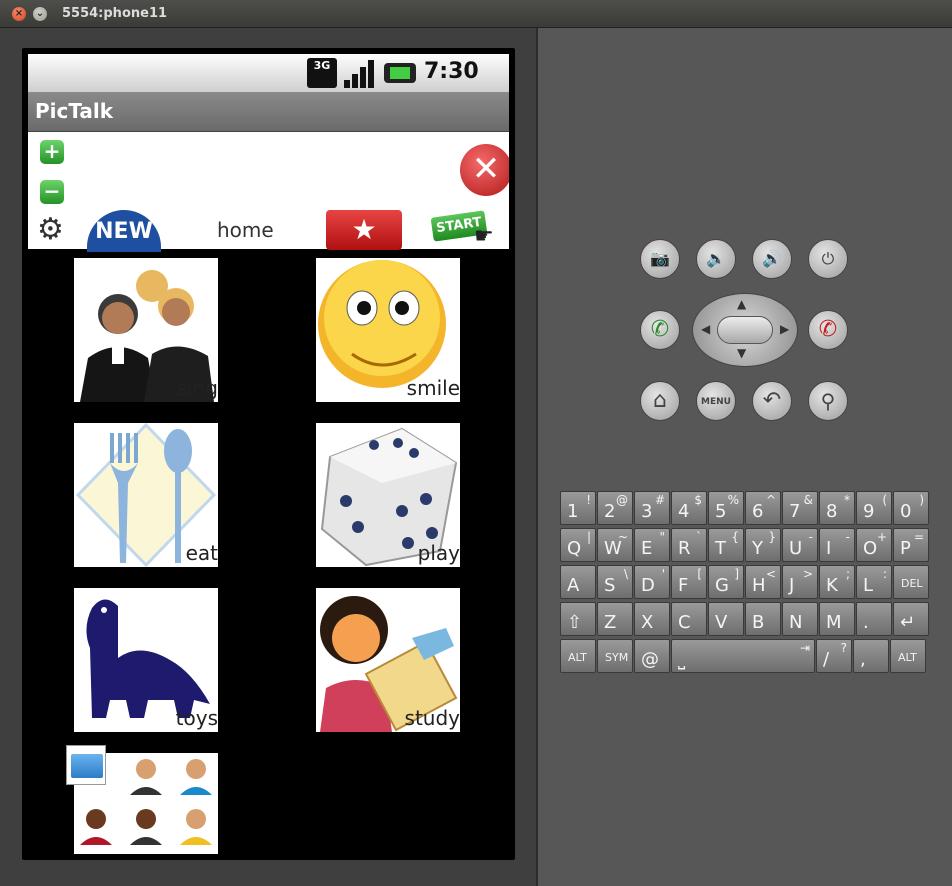  I want to click on key-0-6: 7 &, so click(800, 508).